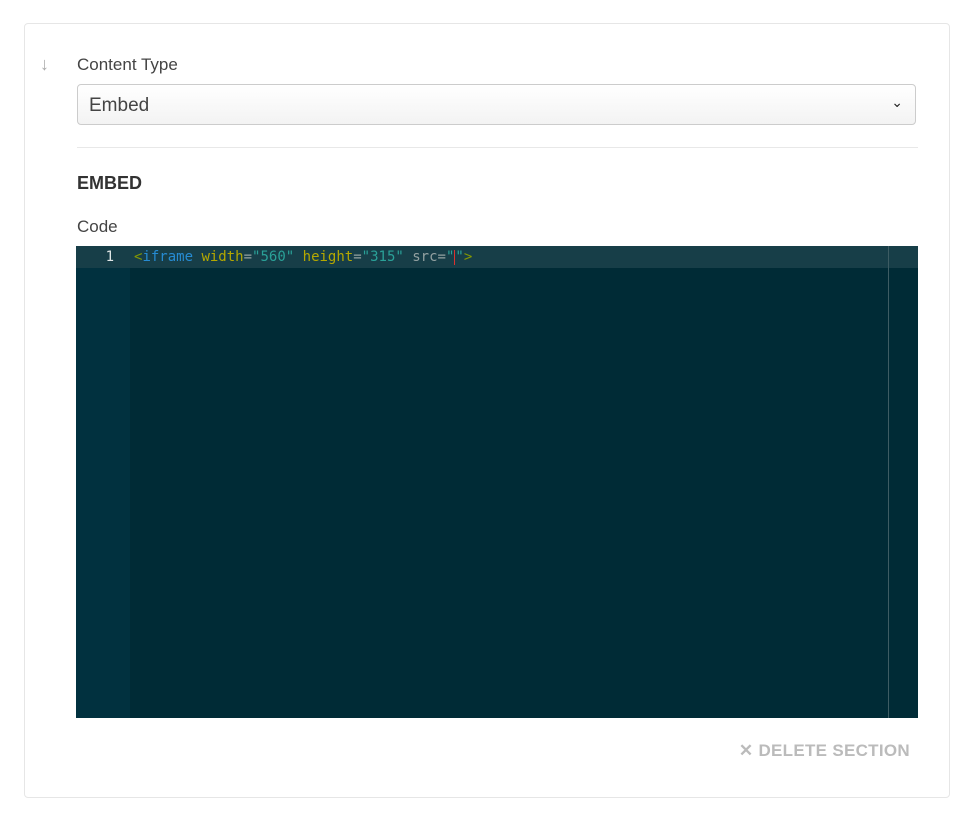  Describe the element at coordinates (497, 147) in the screenshot. I see `divider` at that location.